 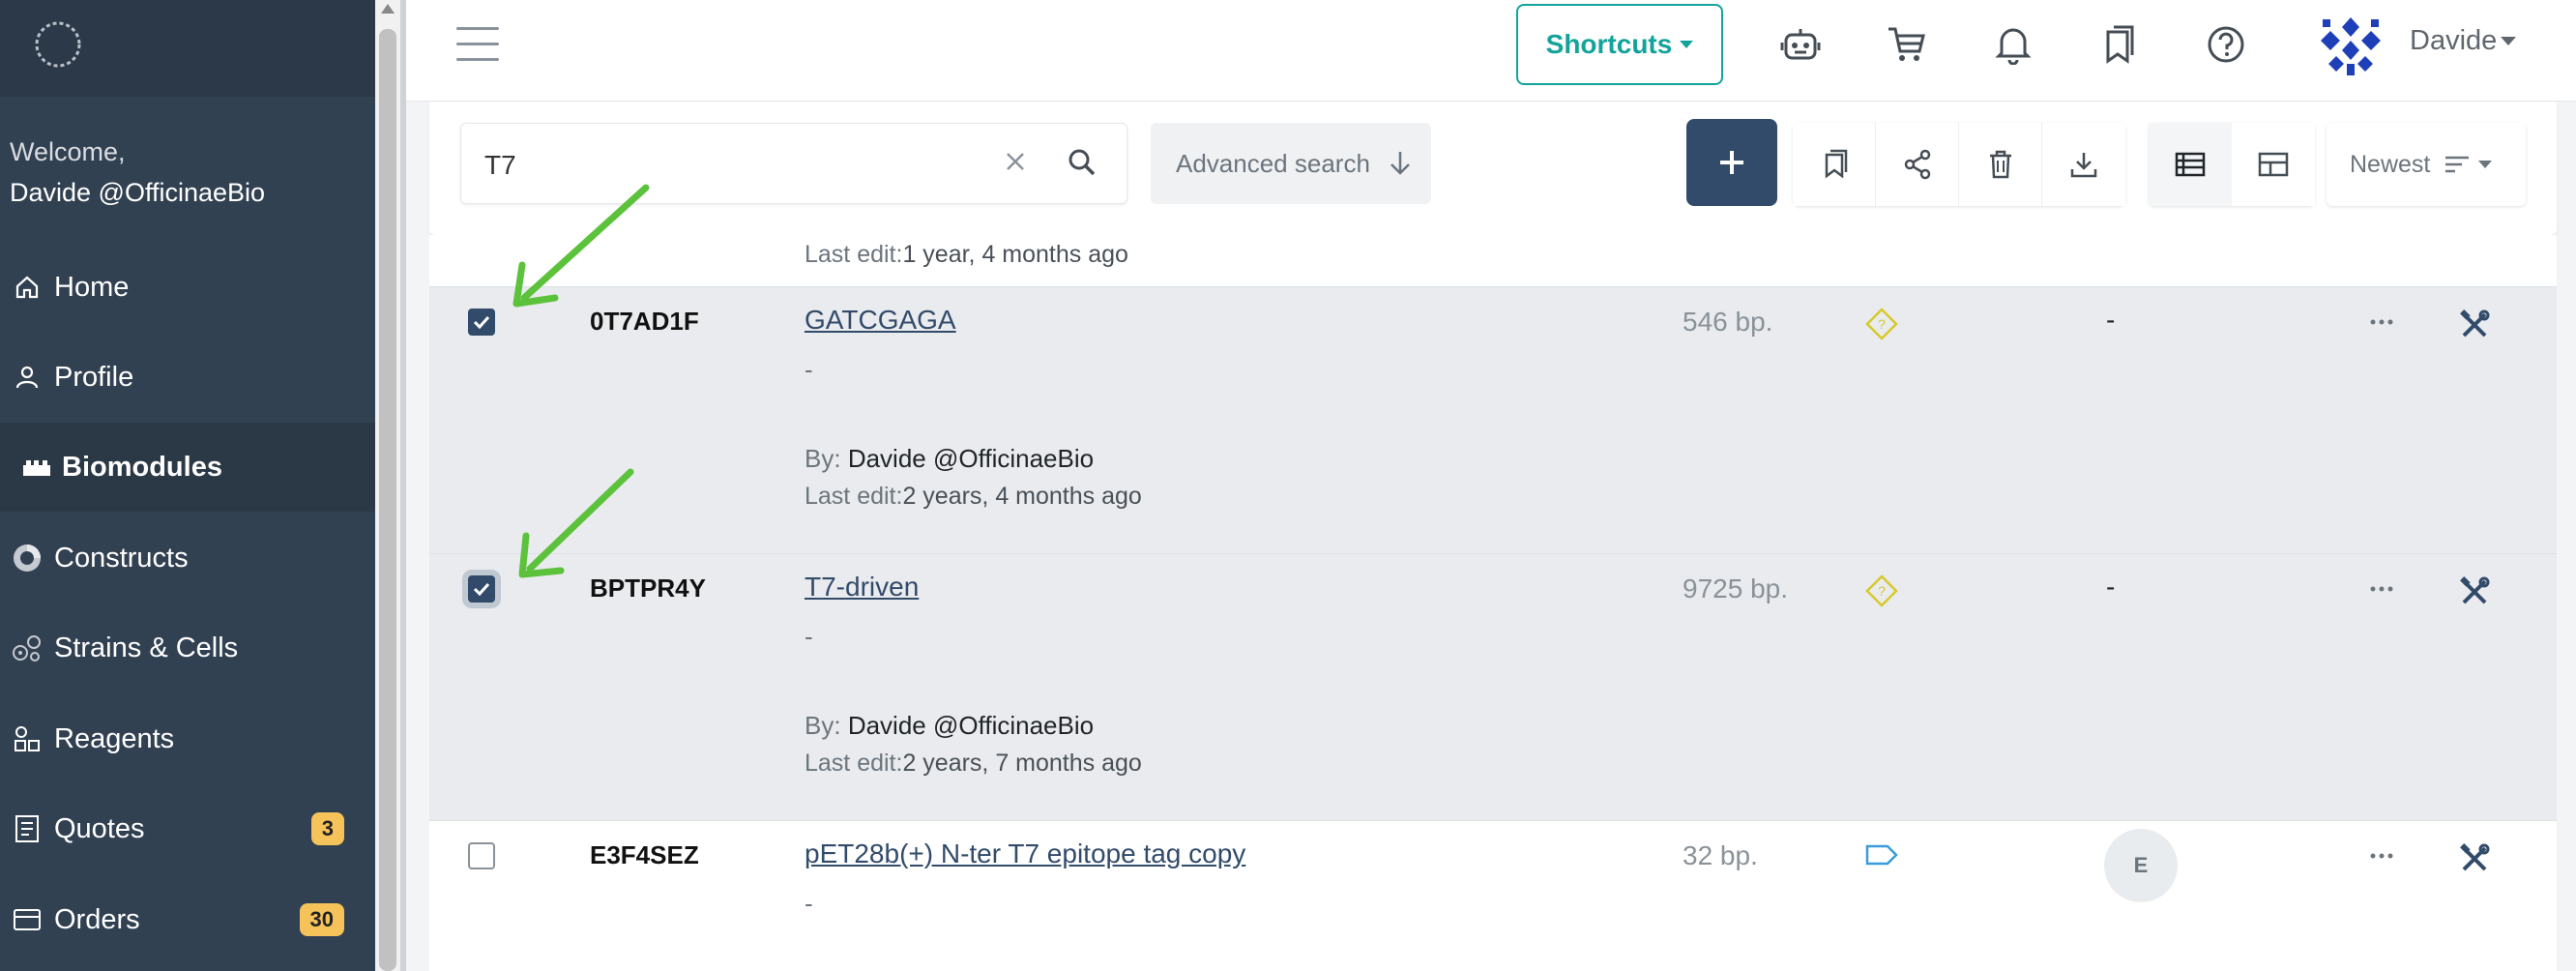 I want to click on welcome-line: Welcome,, so click(x=68, y=151).